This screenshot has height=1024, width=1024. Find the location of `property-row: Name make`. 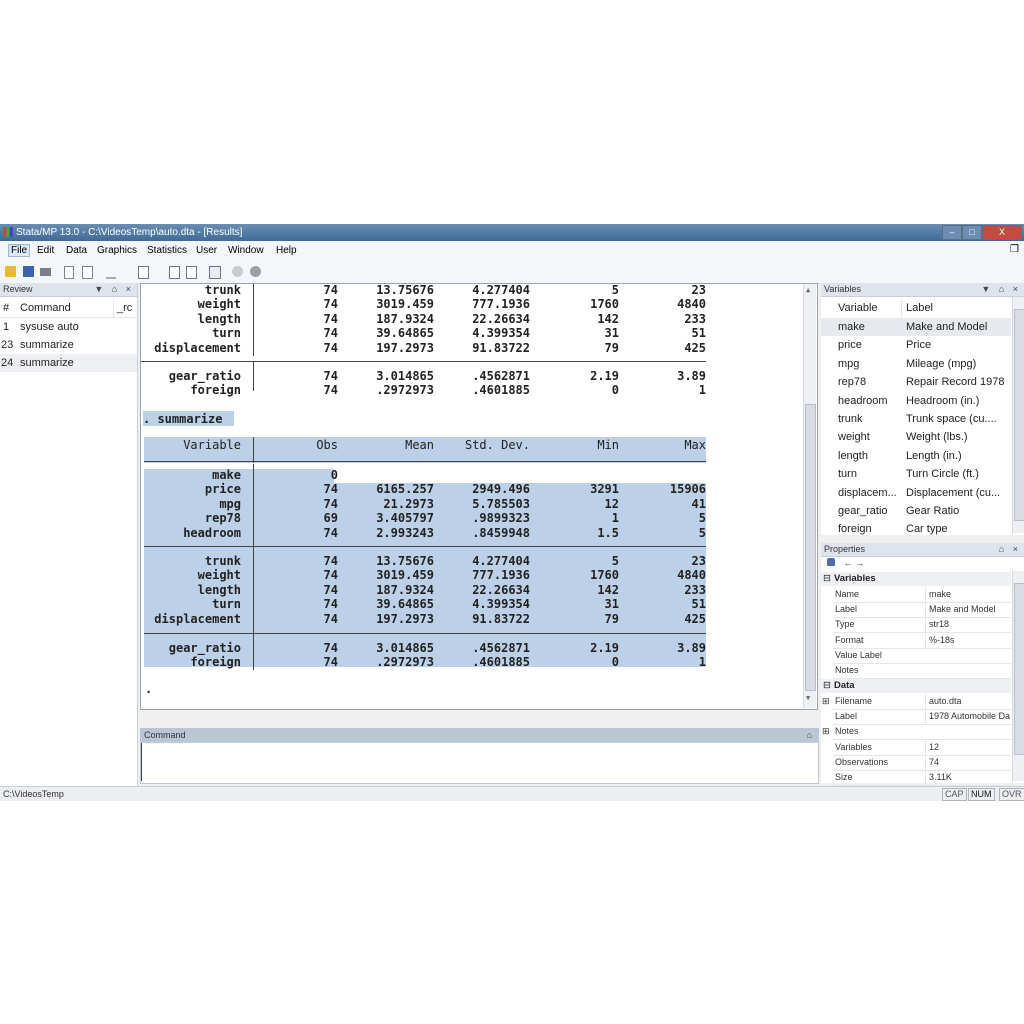

property-row: Name make is located at coordinates (922, 595).